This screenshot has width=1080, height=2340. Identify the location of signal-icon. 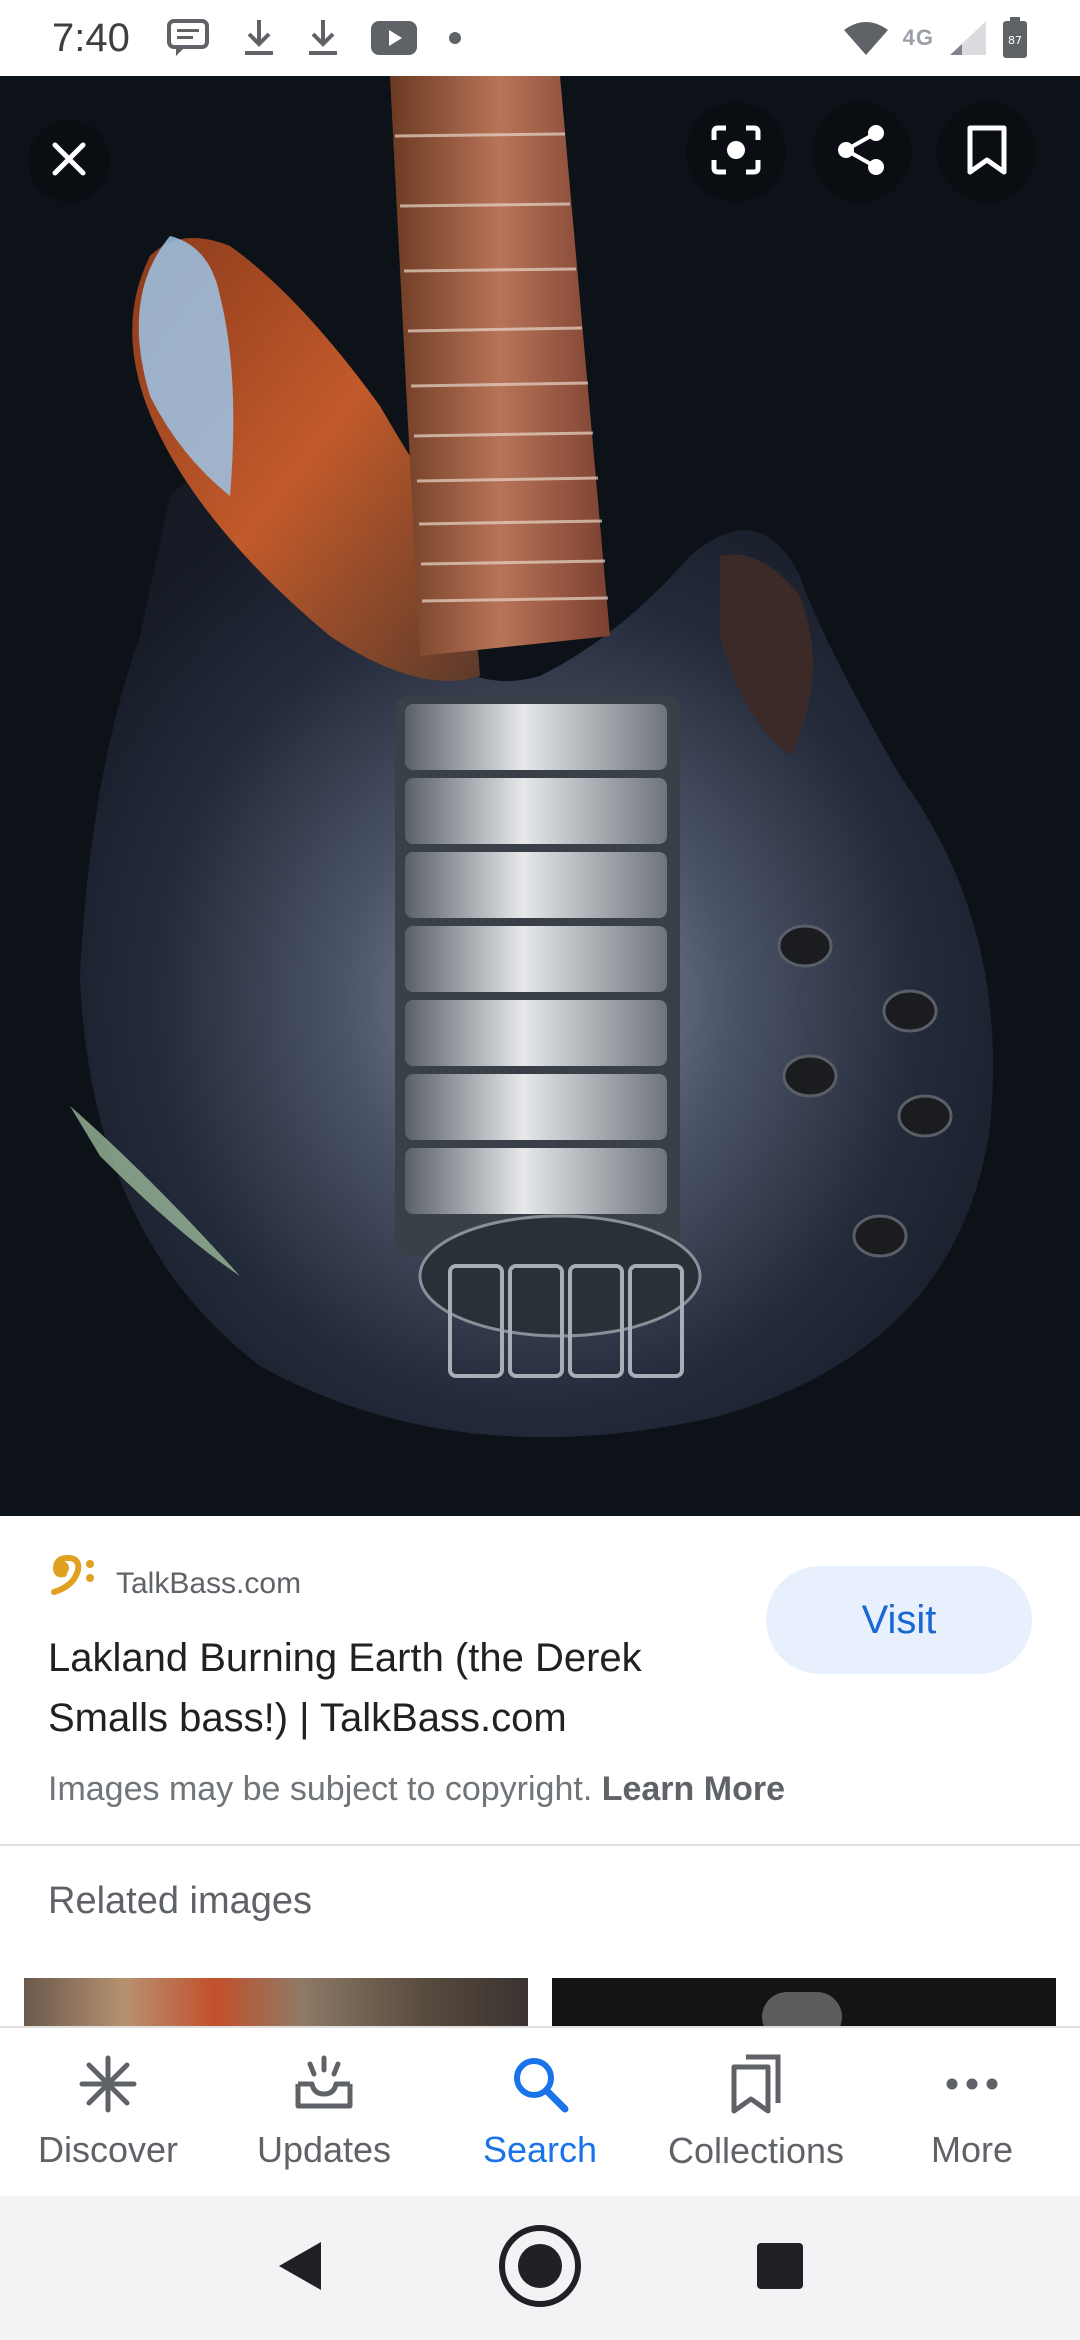
(968, 38).